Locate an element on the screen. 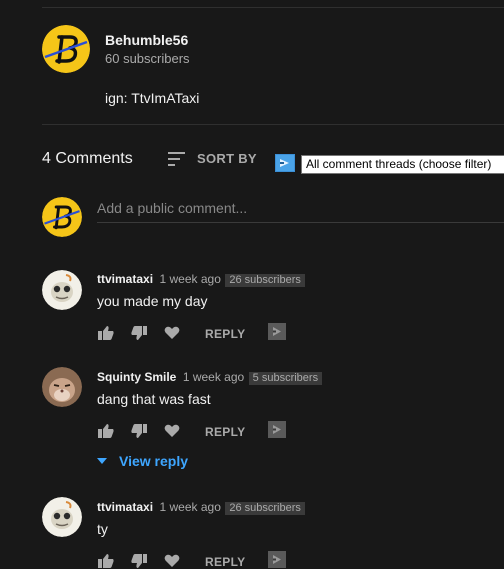 The image size is (504, 569). view-reply-label: View reply is located at coordinates (154, 461).